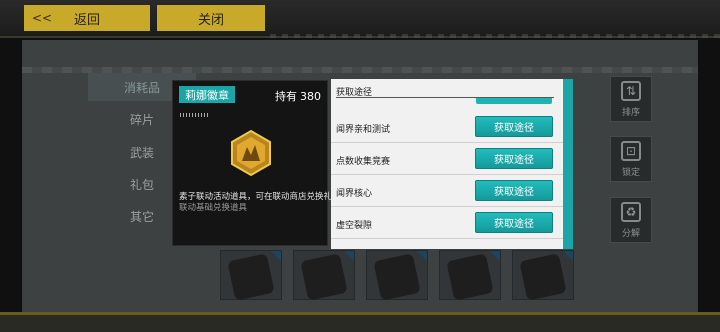  I want to click on acquisition-source-name: 闻界核心, so click(354, 194).